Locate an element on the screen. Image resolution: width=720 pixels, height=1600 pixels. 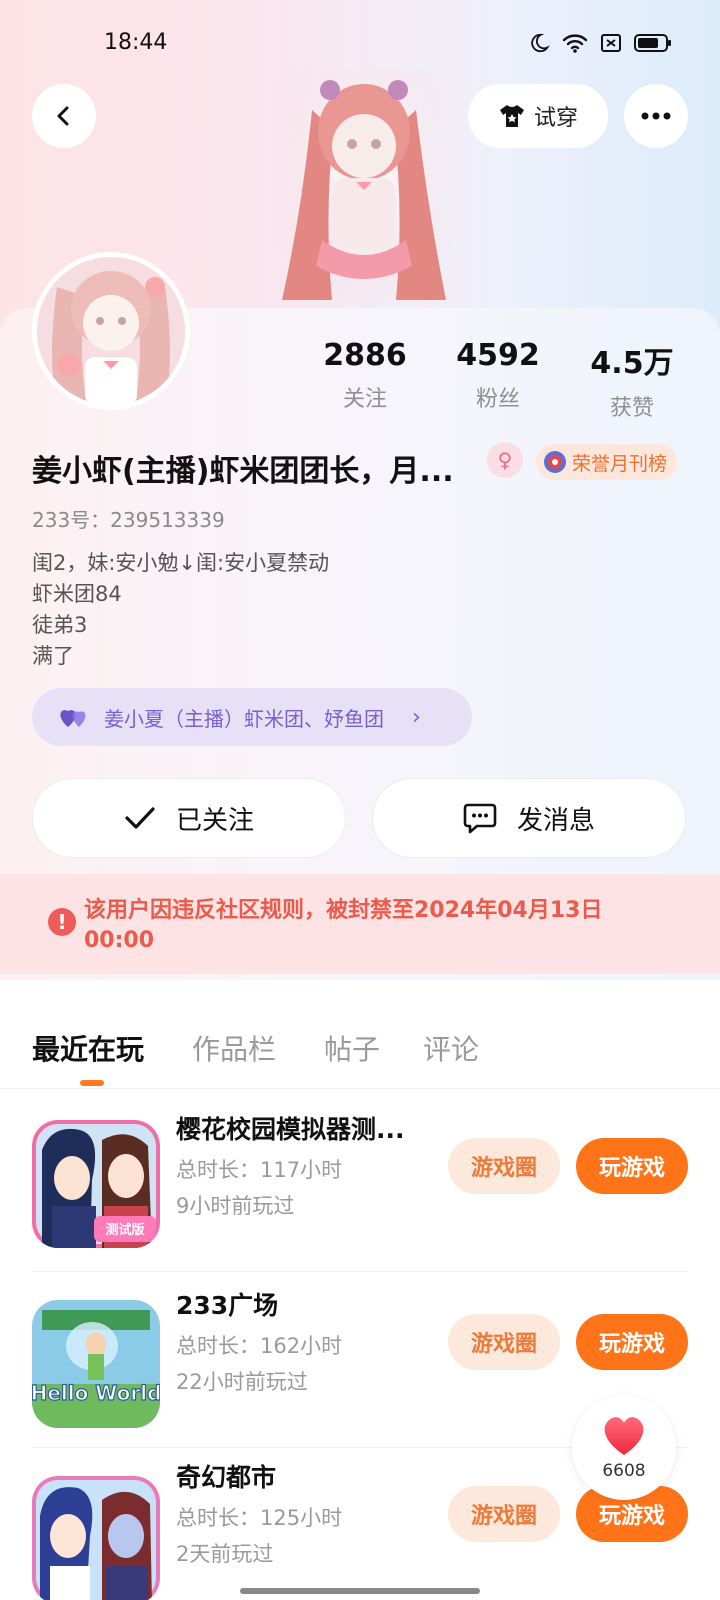
chevron-right-icon: › is located at coordinates (416, 717).